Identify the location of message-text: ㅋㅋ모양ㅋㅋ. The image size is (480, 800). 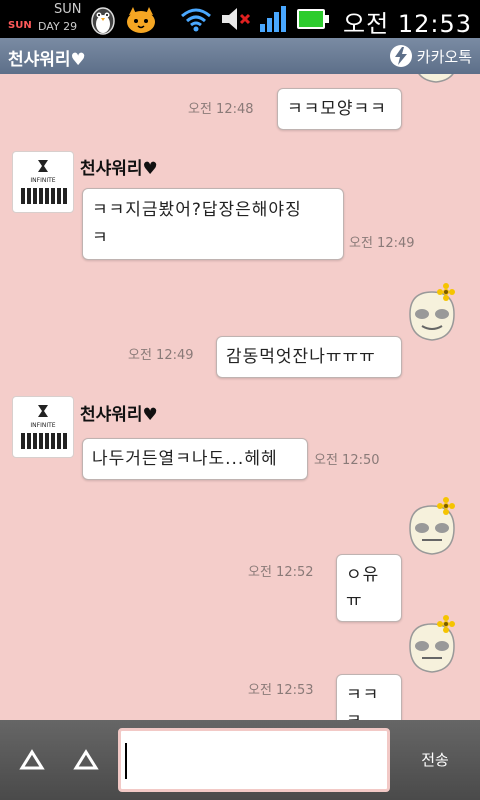
(337, 109).